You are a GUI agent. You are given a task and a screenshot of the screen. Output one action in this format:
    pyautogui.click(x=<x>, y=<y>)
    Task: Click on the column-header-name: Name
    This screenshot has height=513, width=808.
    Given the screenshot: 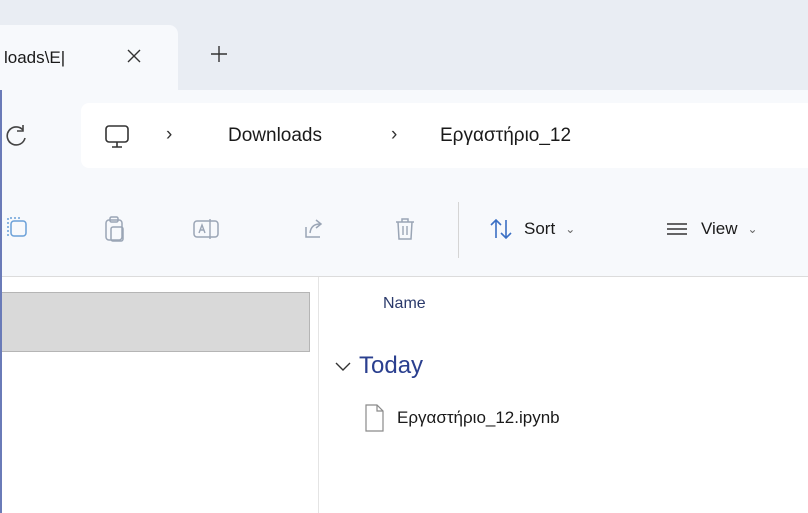 What is the action you would take?
    pyautogui.click(x=404, y=304)
    